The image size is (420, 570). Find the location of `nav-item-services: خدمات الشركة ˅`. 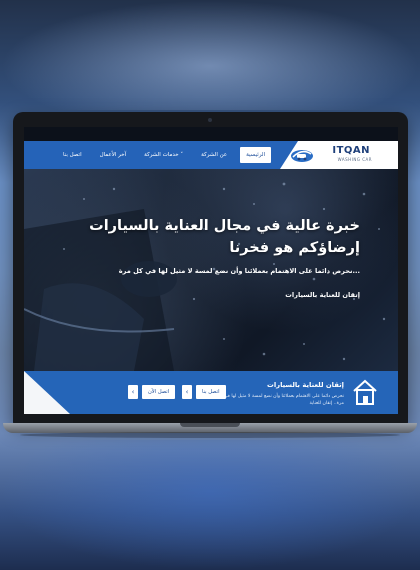

nav-item-services: خدمات الشركة ˅ is located at coordinates (163, 155).